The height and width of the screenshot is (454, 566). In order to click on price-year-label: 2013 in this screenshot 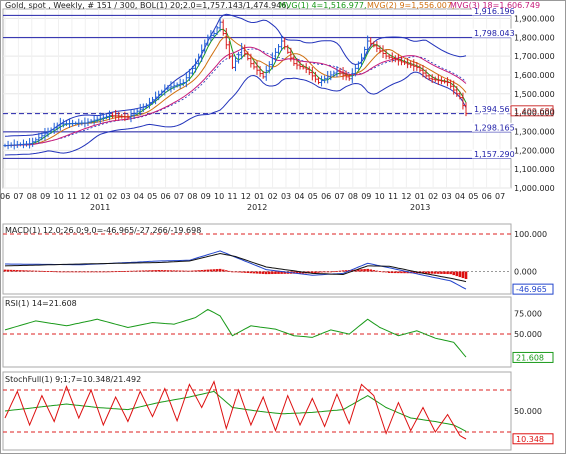, I will do `click(420, 207)`.